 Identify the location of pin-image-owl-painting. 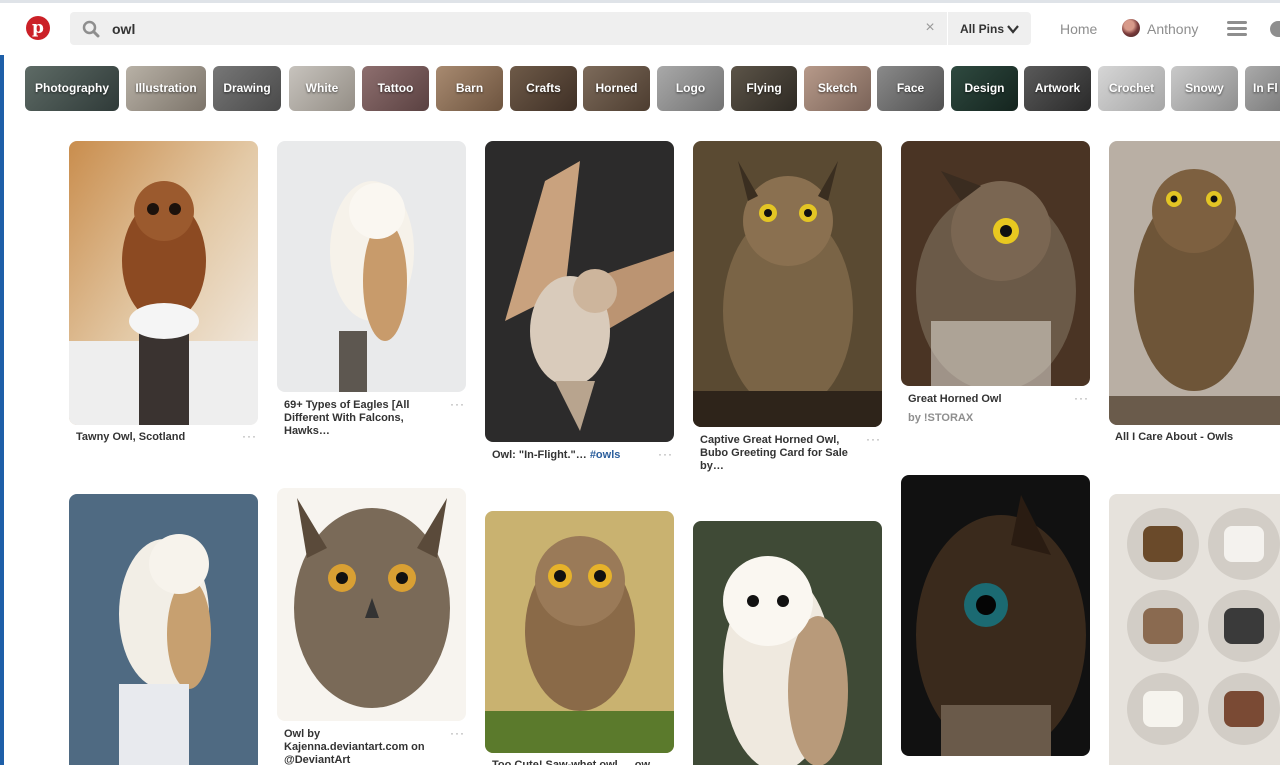
(371, 604).